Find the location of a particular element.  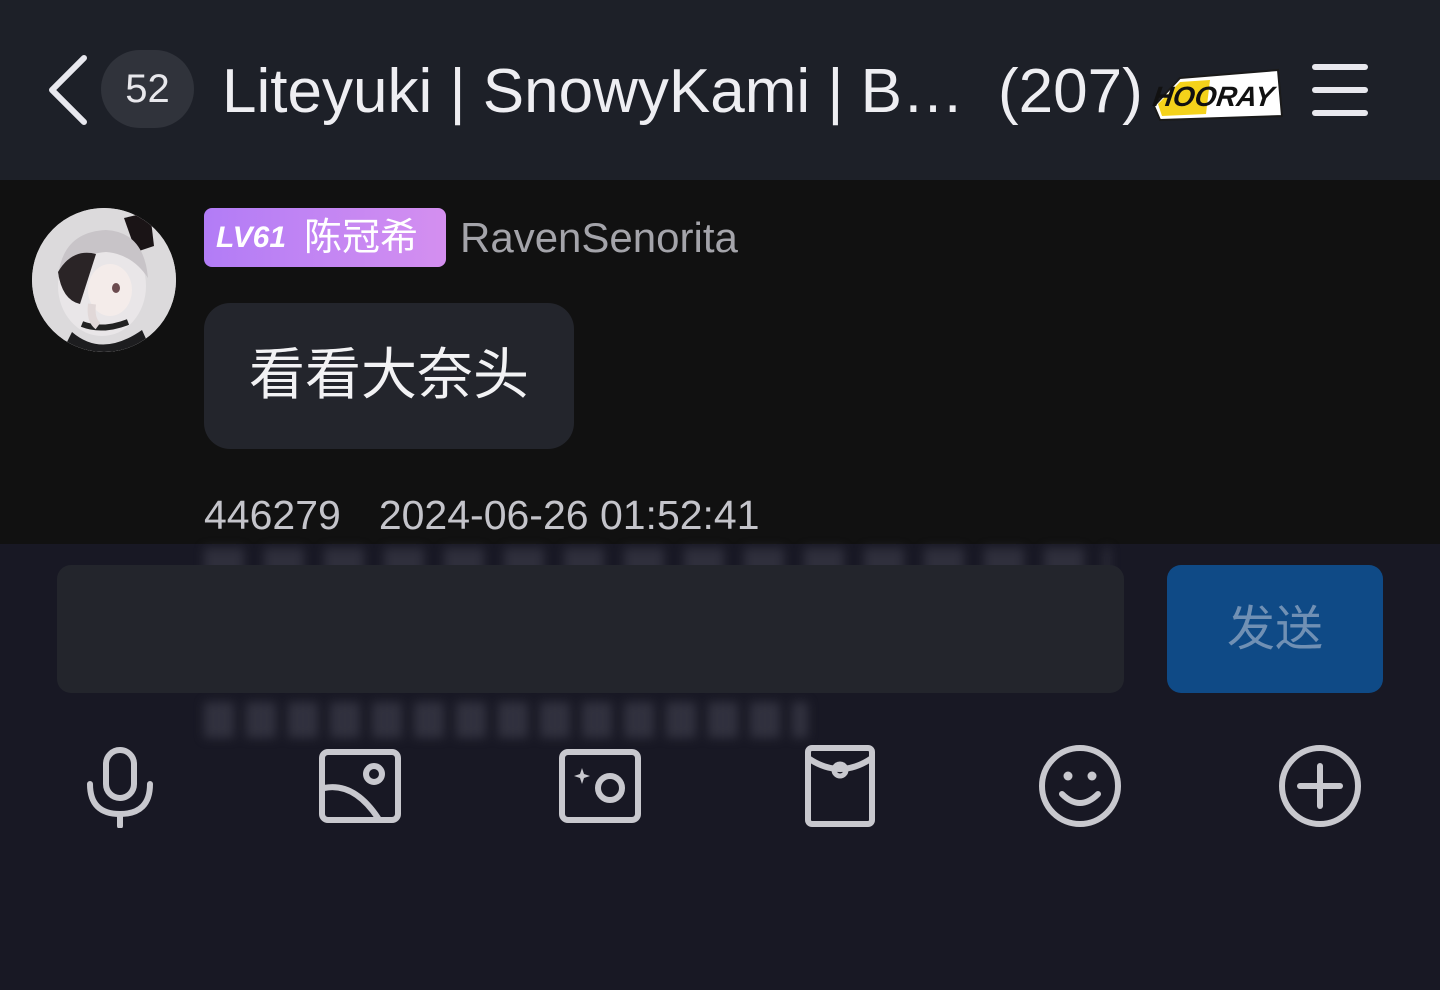

blurred-background-meta is located at coordinates (506, 720).